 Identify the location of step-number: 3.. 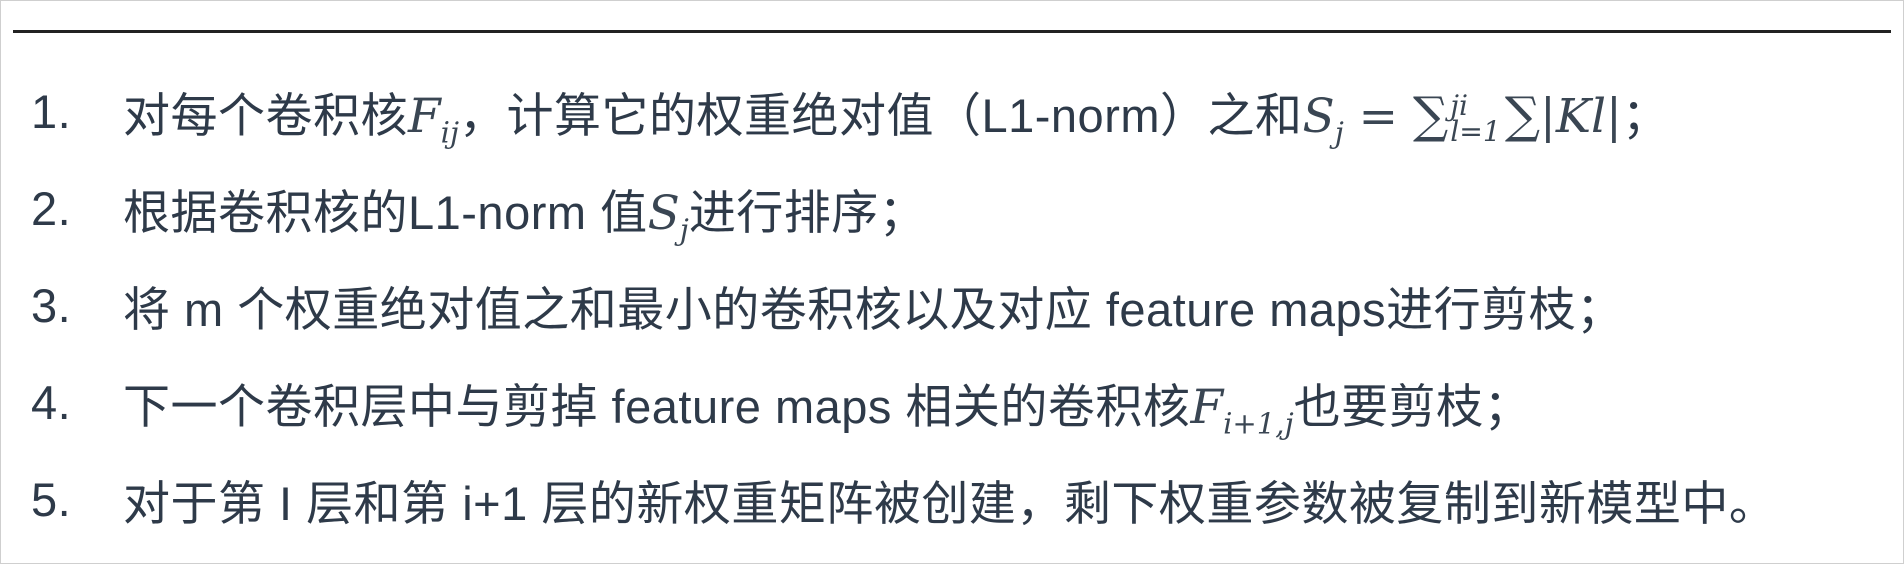
(51, 305).